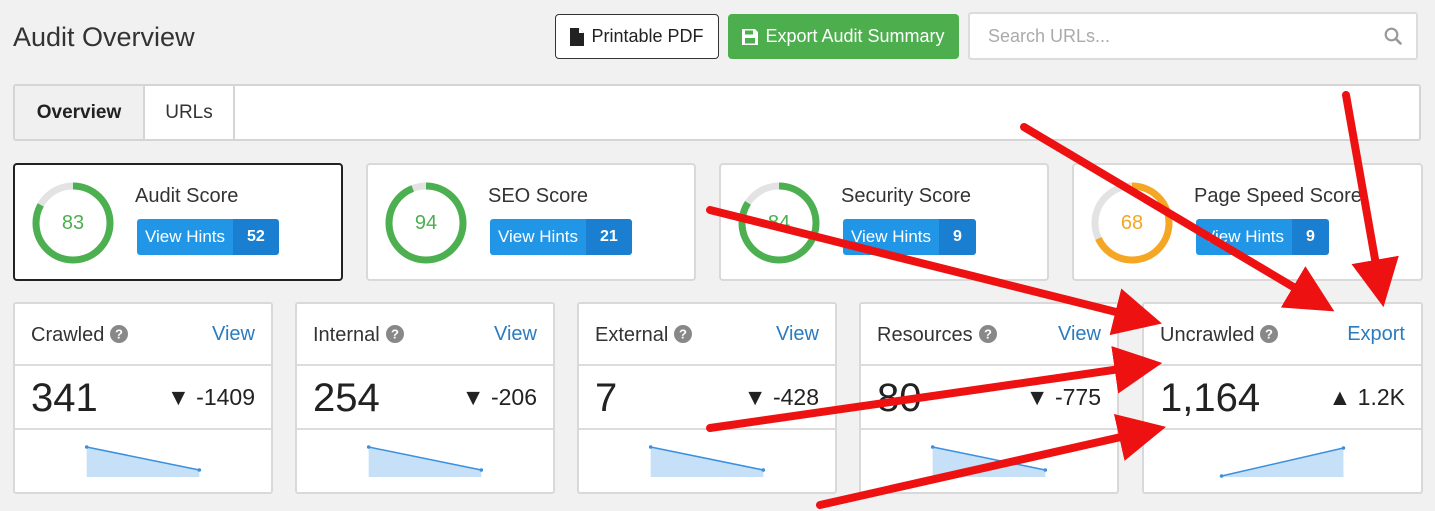  I want to click on score-ring: 94, so click(426, 223).